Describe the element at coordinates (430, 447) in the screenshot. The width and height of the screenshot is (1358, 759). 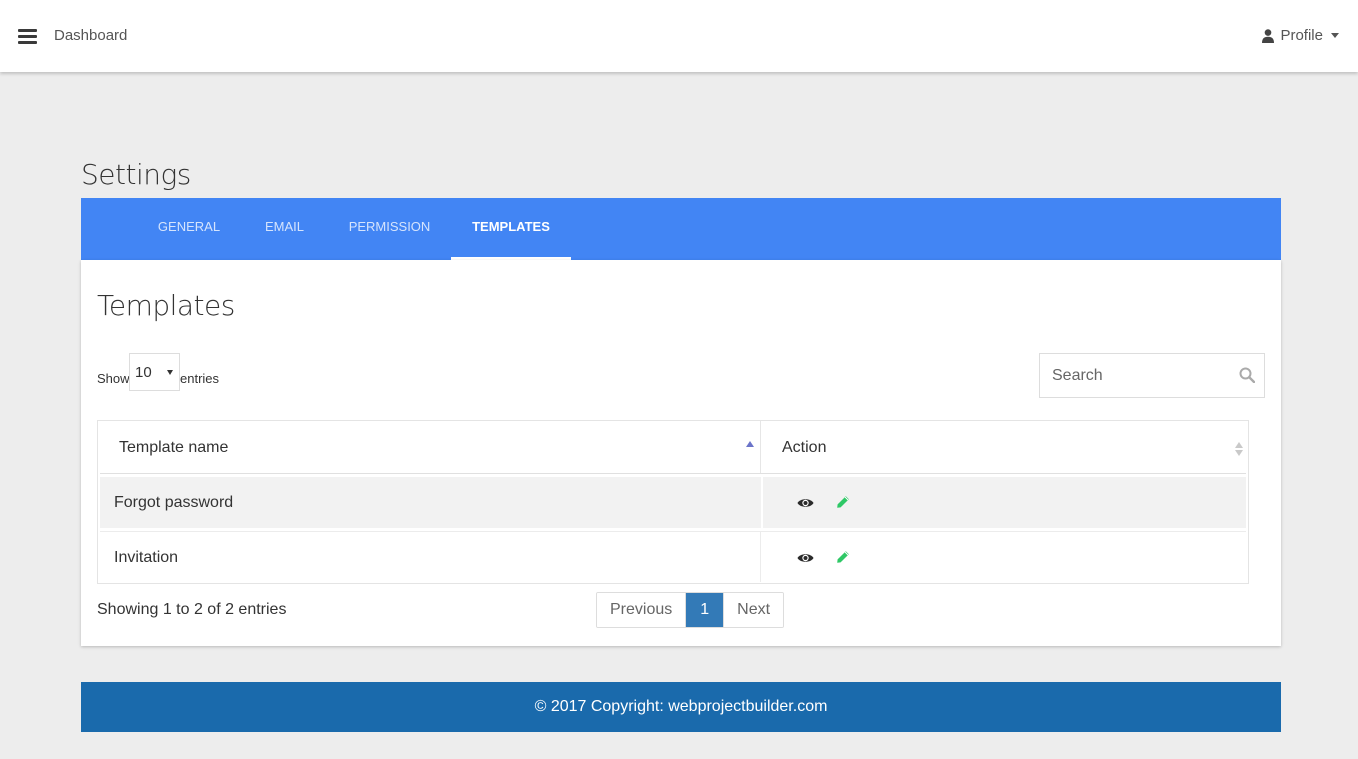
I see `column-header-template-name: Template name` at that location.